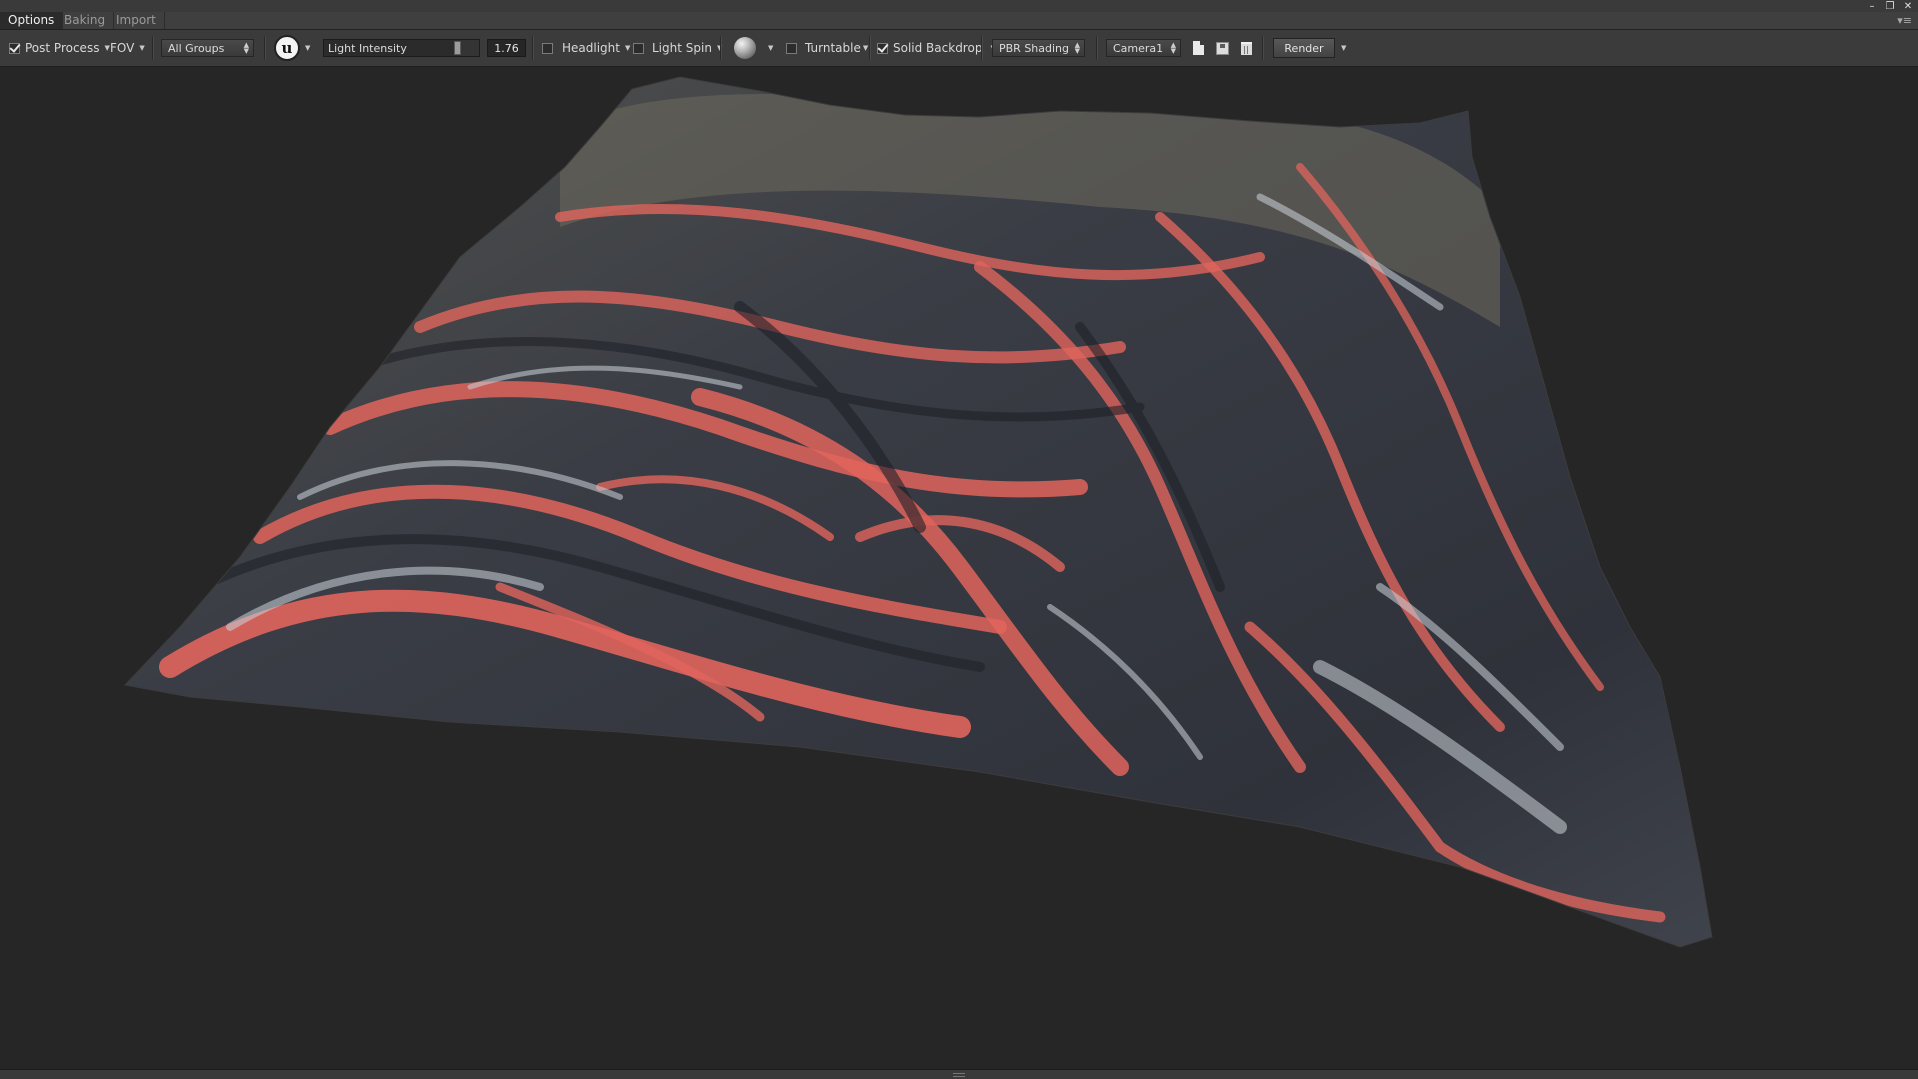 Image resolution: width=1918 pixels, height=1079 pixels. Describe the element at coordinates (745, 48) in the screenshot. I see `material-sphere-icon` at that location.